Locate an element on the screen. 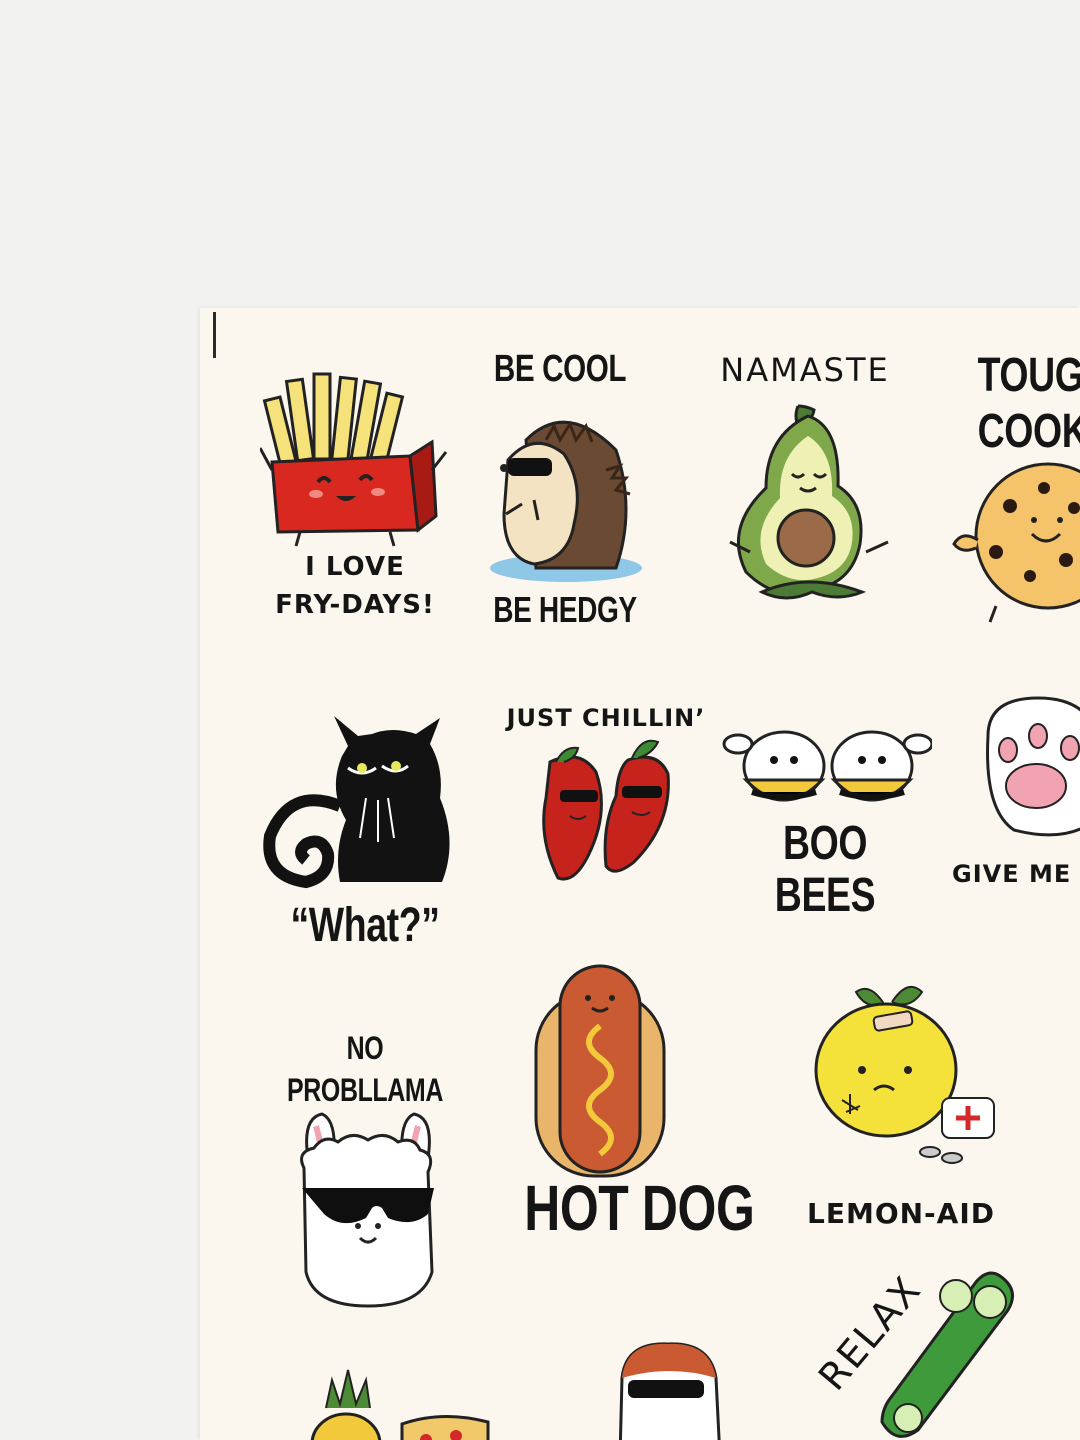 The image size is (1080, 1440). cookie-sticker-illustration is located at coordinates (1016, 542).